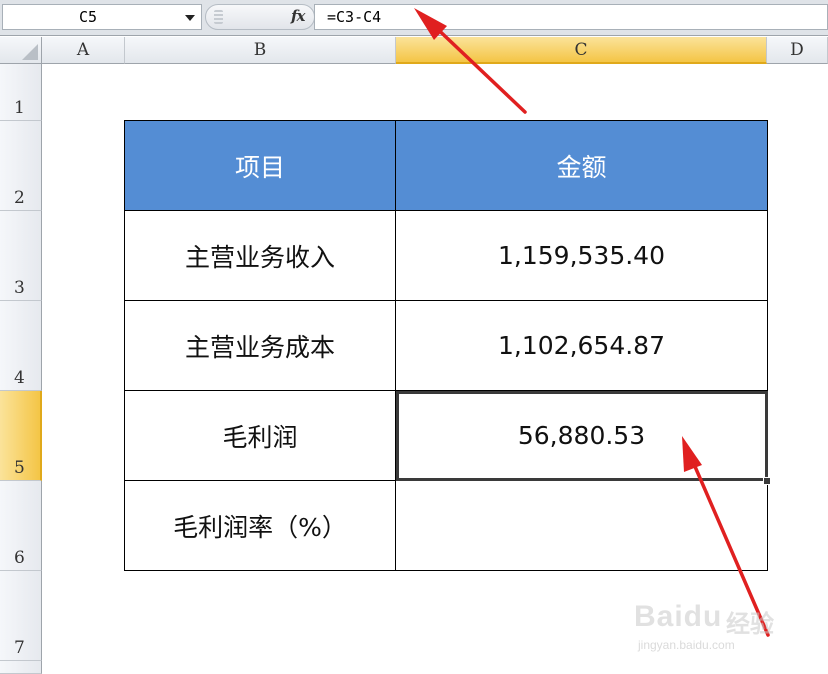 Image resolution: width=828 pixels, height=674 pixels. Describe the element at coordinates (678, 616) in the screenshot. I see `watermark-brand: Baidu` at that location.